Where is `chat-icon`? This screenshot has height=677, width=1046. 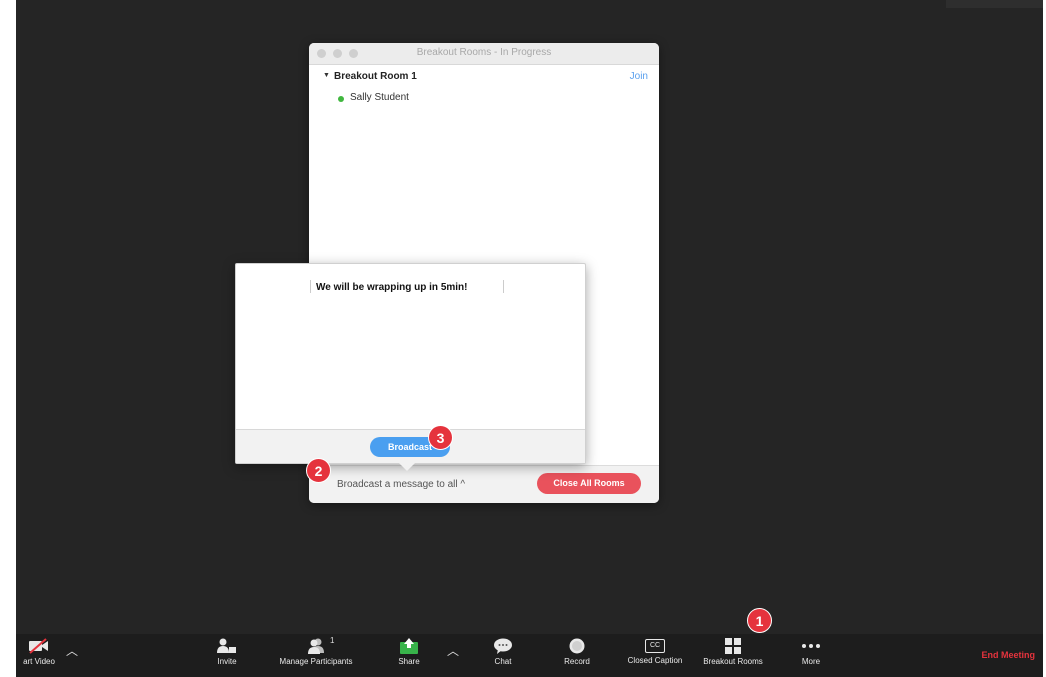 chat-icon is located at coordinates (503, 646).